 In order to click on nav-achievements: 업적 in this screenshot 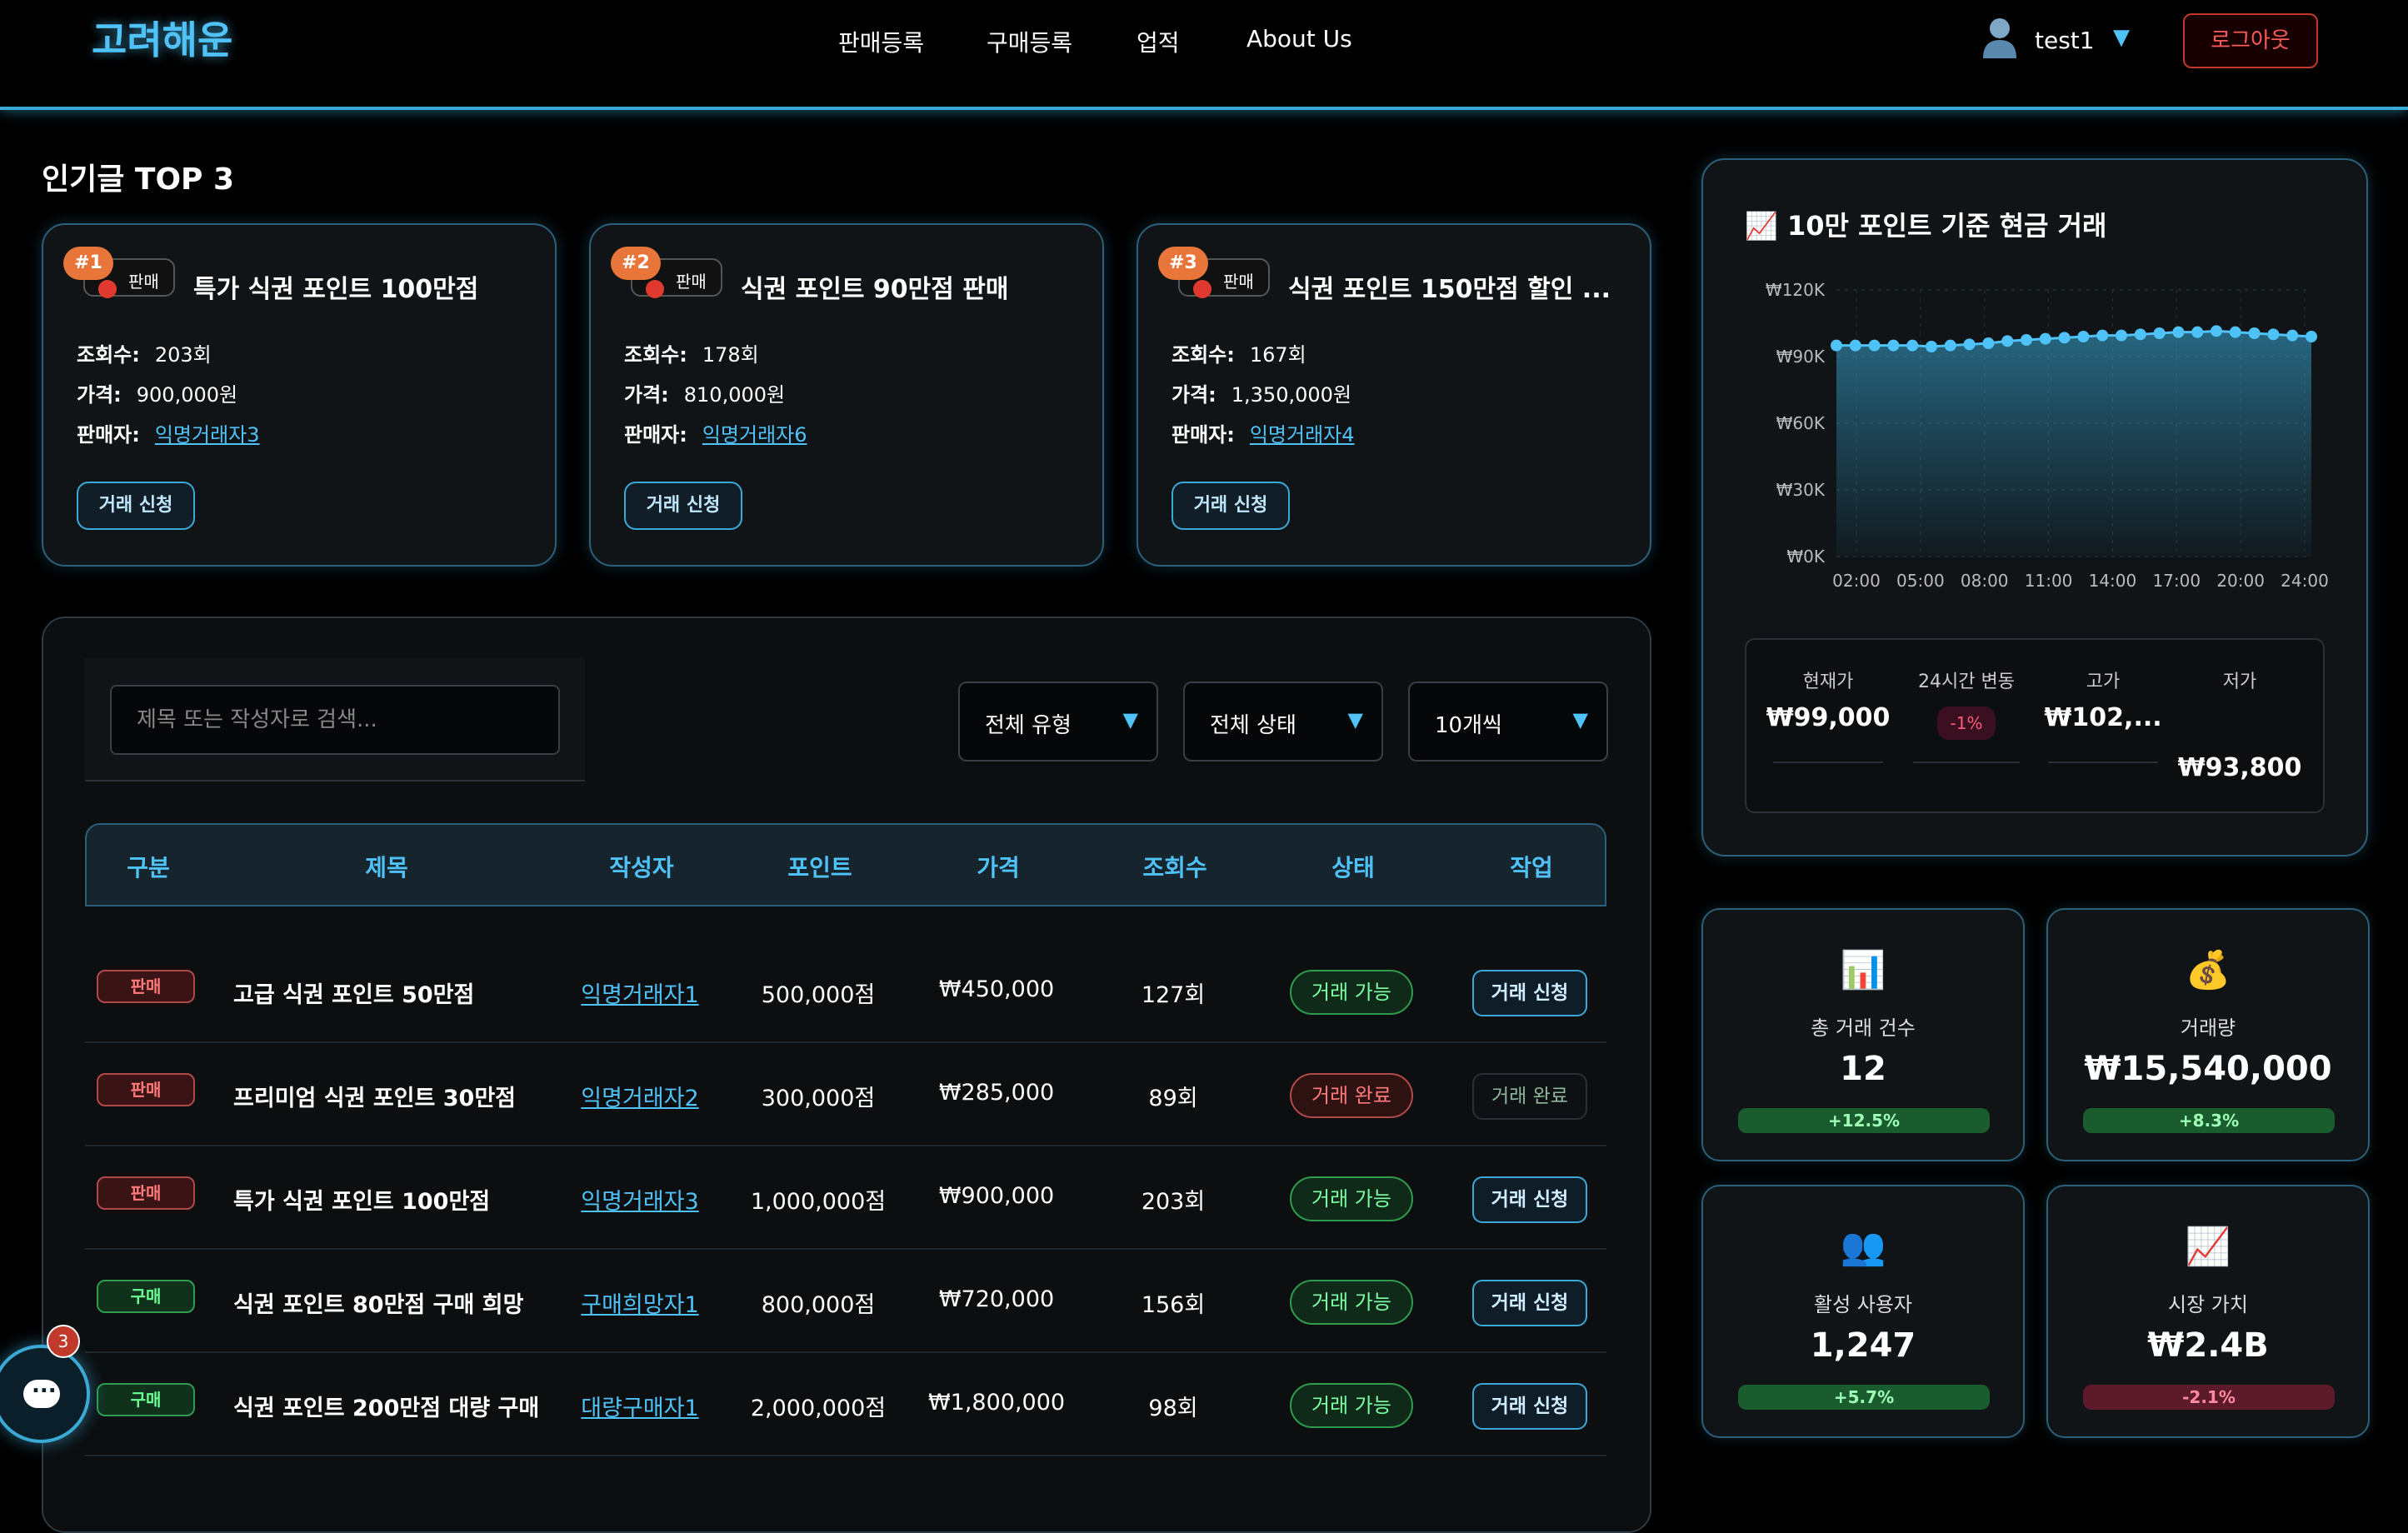, I will do `click(1158, 41)`.